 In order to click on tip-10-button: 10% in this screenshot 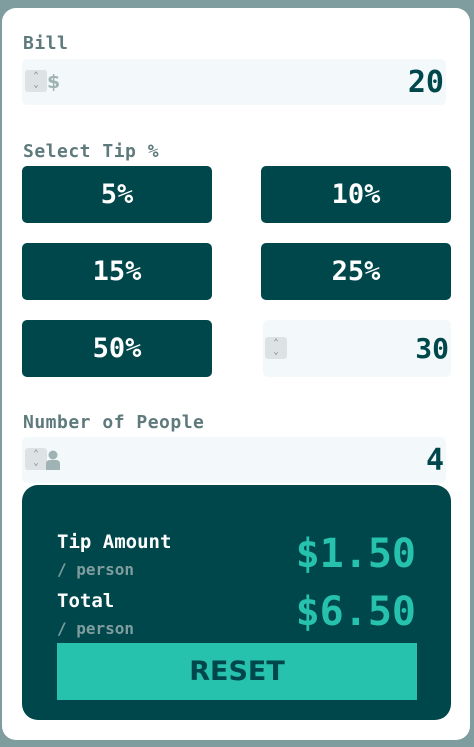, I will do `click(356, 194)`.